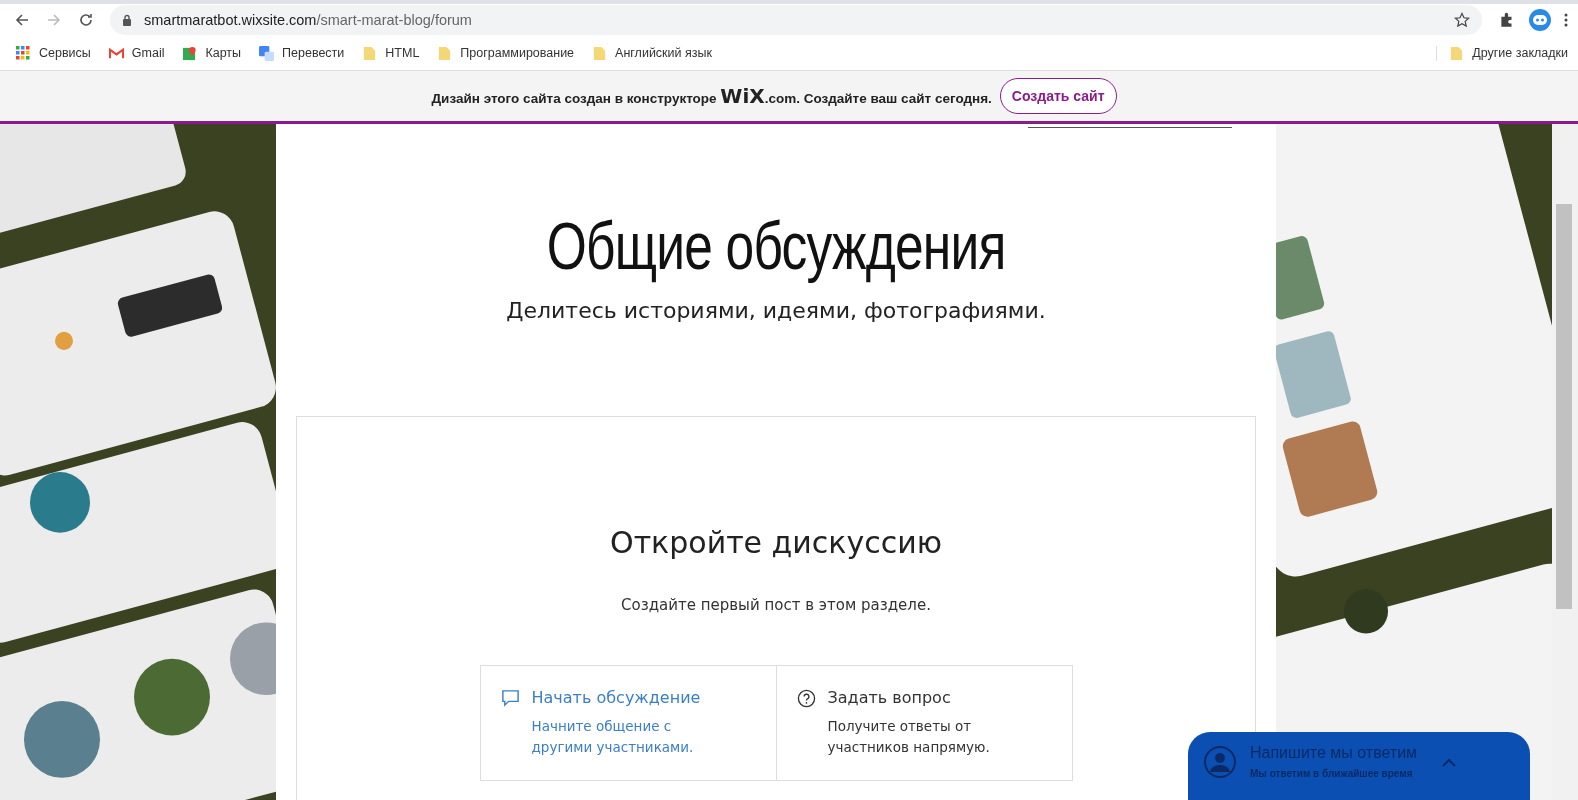  Describe the element at coordinates (889, 697) in the screenshot. I see `option-title: Задать вопрос` at that location.